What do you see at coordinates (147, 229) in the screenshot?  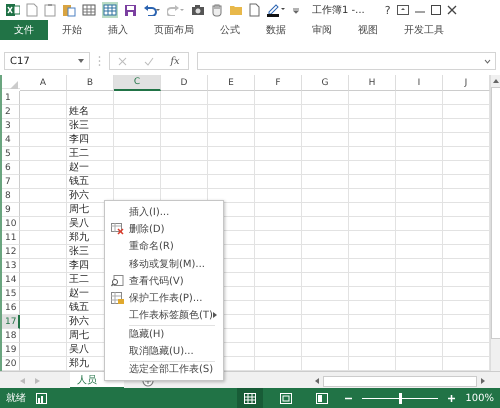 I see `menu-item: 删除(D)` at bounding box center [147, 229].